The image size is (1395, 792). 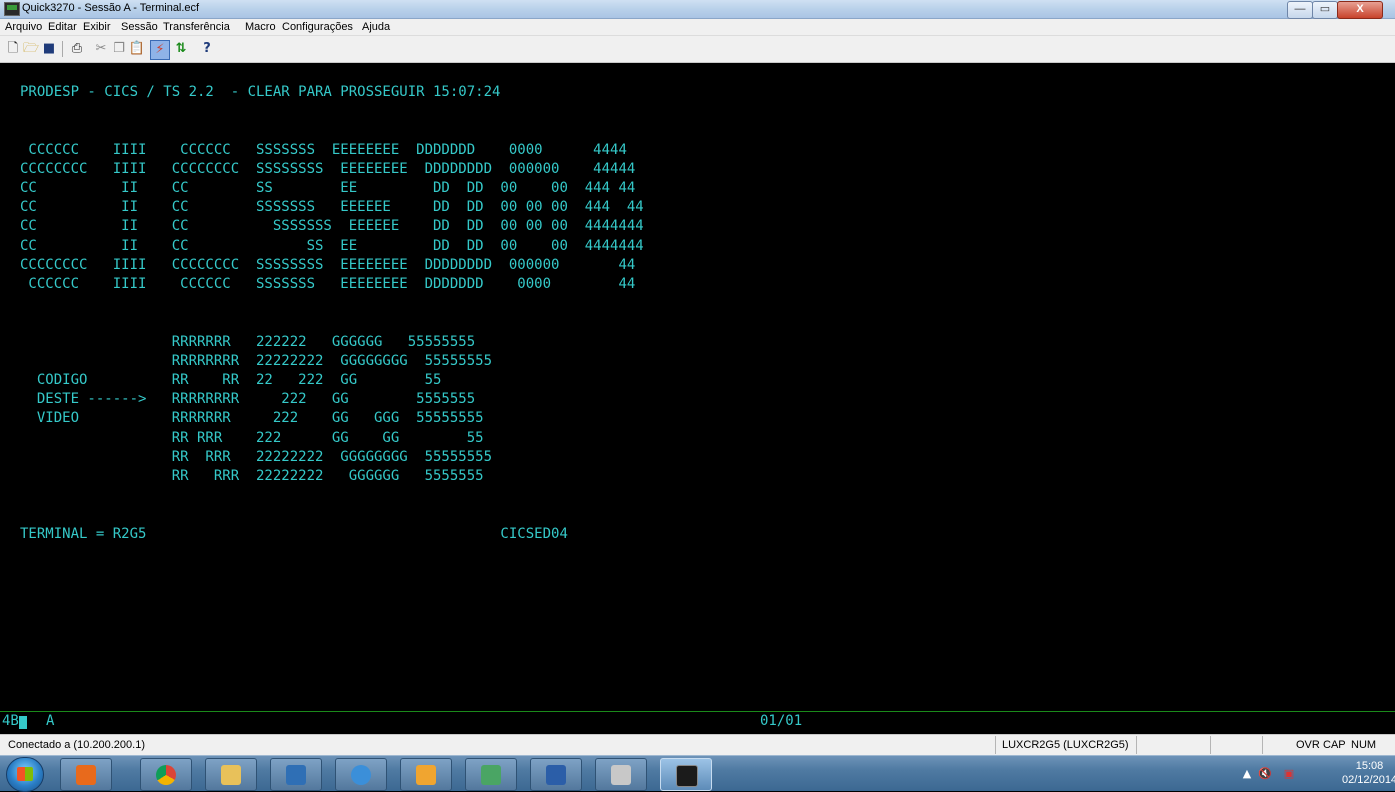 I want to click on clock: 15:08 02/12/2014, so click(x=1368, y=773).